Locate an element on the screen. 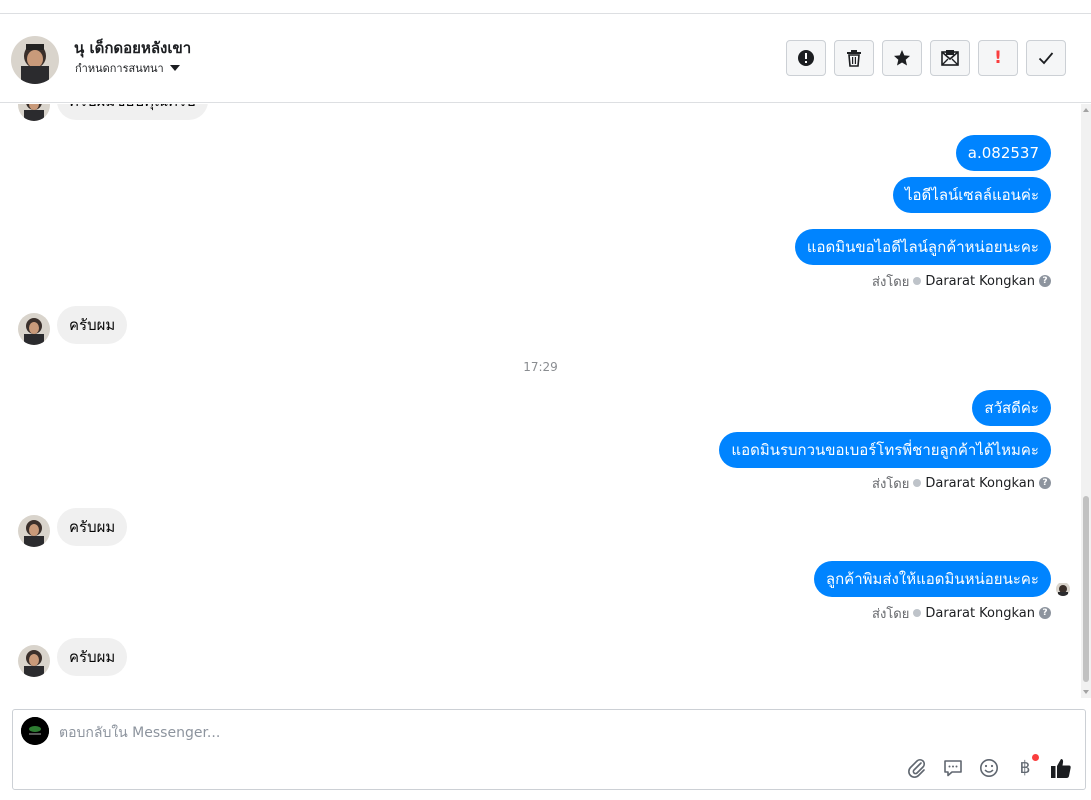 Image resolution: width=1091 pixels, height=800 pixels. alert-circle-icon is located at coordinates (806, 58).